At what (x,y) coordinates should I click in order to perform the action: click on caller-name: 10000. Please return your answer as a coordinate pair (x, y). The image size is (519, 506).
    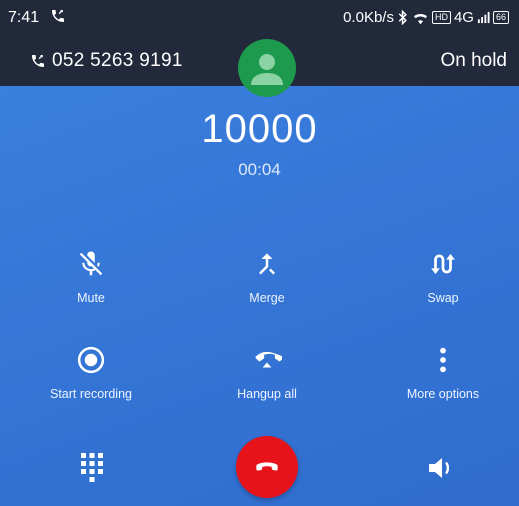
    Looking at the image, I should click on (259, 129).